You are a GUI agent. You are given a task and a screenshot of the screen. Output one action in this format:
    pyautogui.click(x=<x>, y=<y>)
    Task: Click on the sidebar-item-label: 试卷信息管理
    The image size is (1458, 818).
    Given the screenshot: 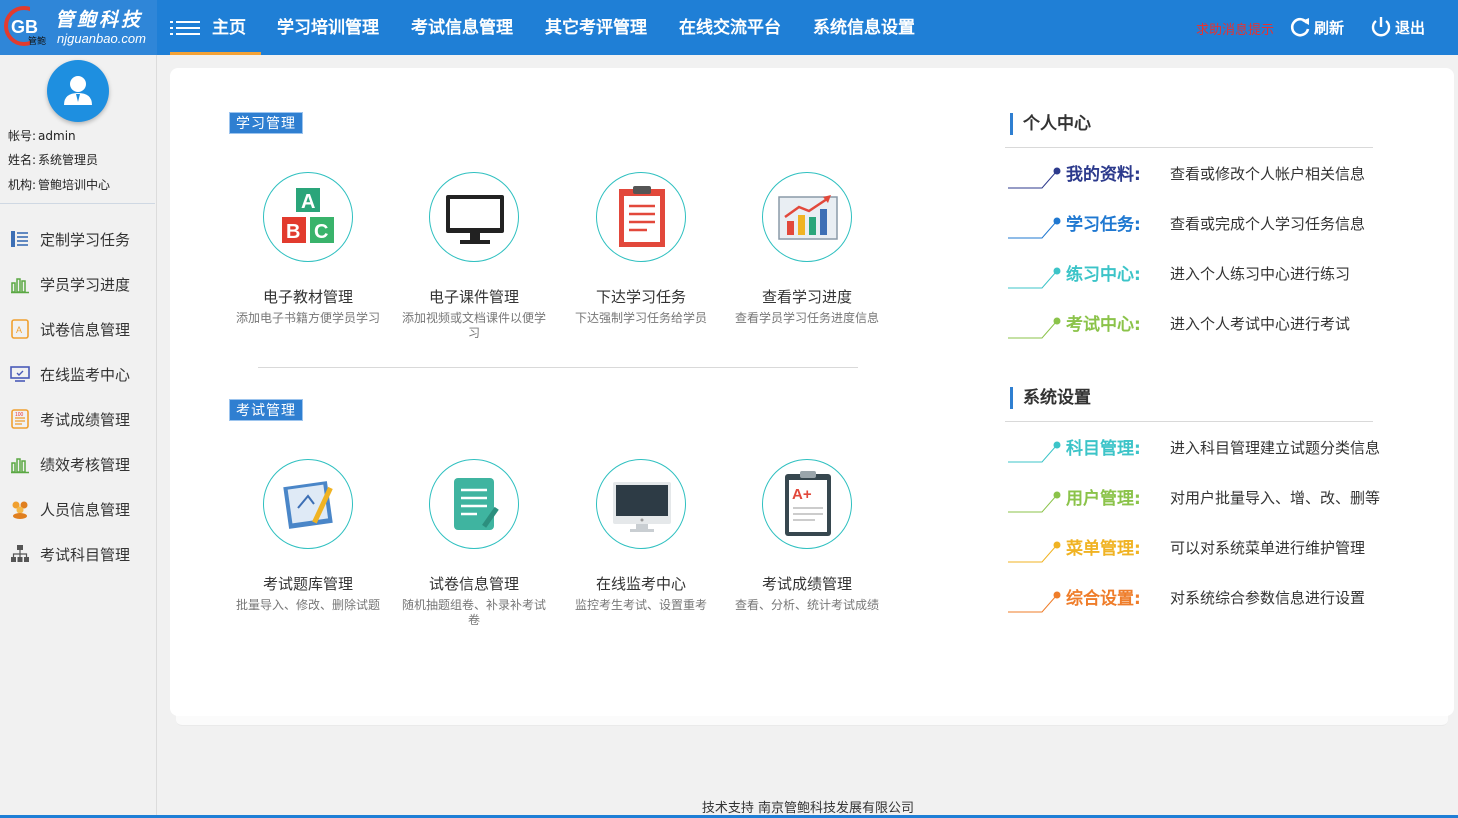 What is the action you would take?
    pyautogui.click(x=85, y=329)
    